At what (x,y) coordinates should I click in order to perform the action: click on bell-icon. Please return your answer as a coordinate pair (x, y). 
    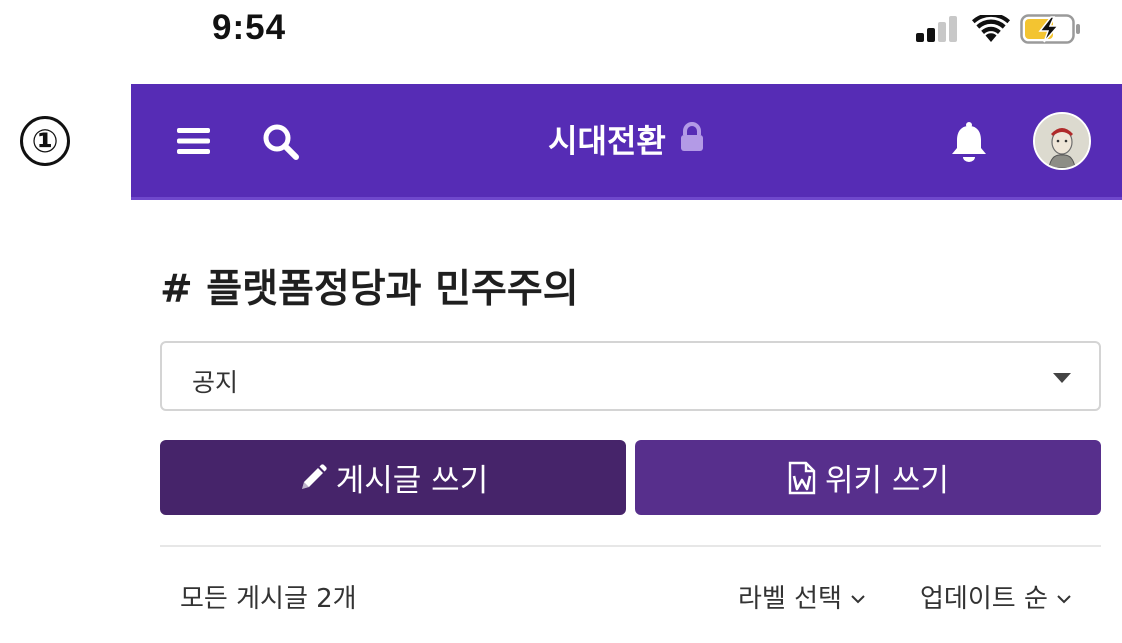
    Looking at the image, I should click on (969, 142).